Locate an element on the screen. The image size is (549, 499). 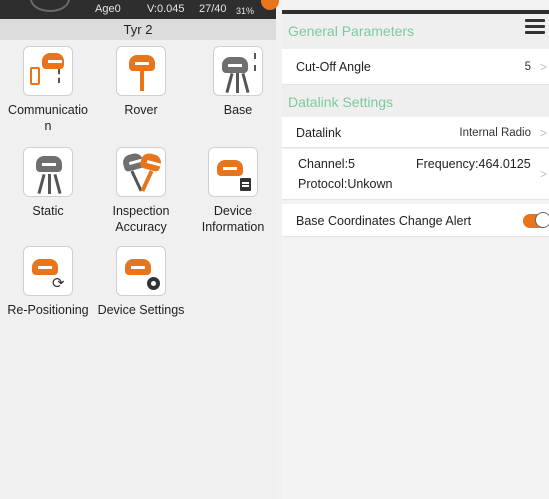
static-icon is located at coordinates (48, 172).